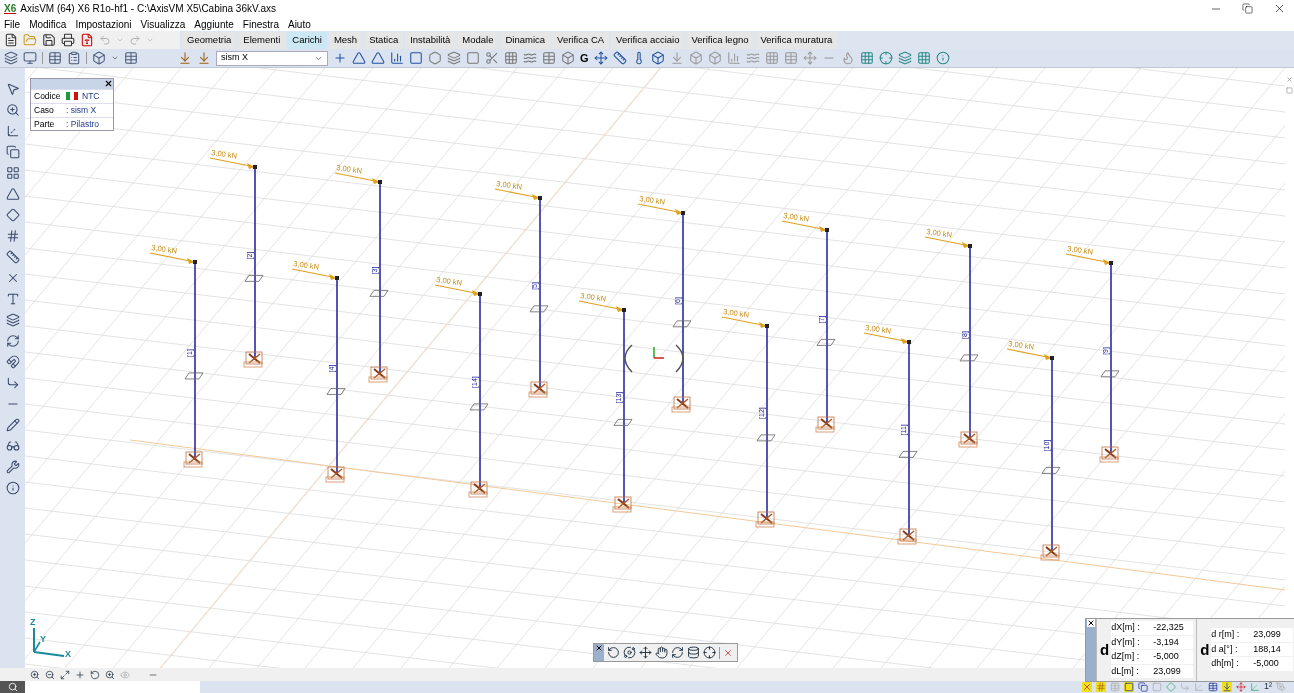  What do you see at coordinates (12, 425) in the screenshot?
I see `pencil-icon` at bounding box center [12, 425].